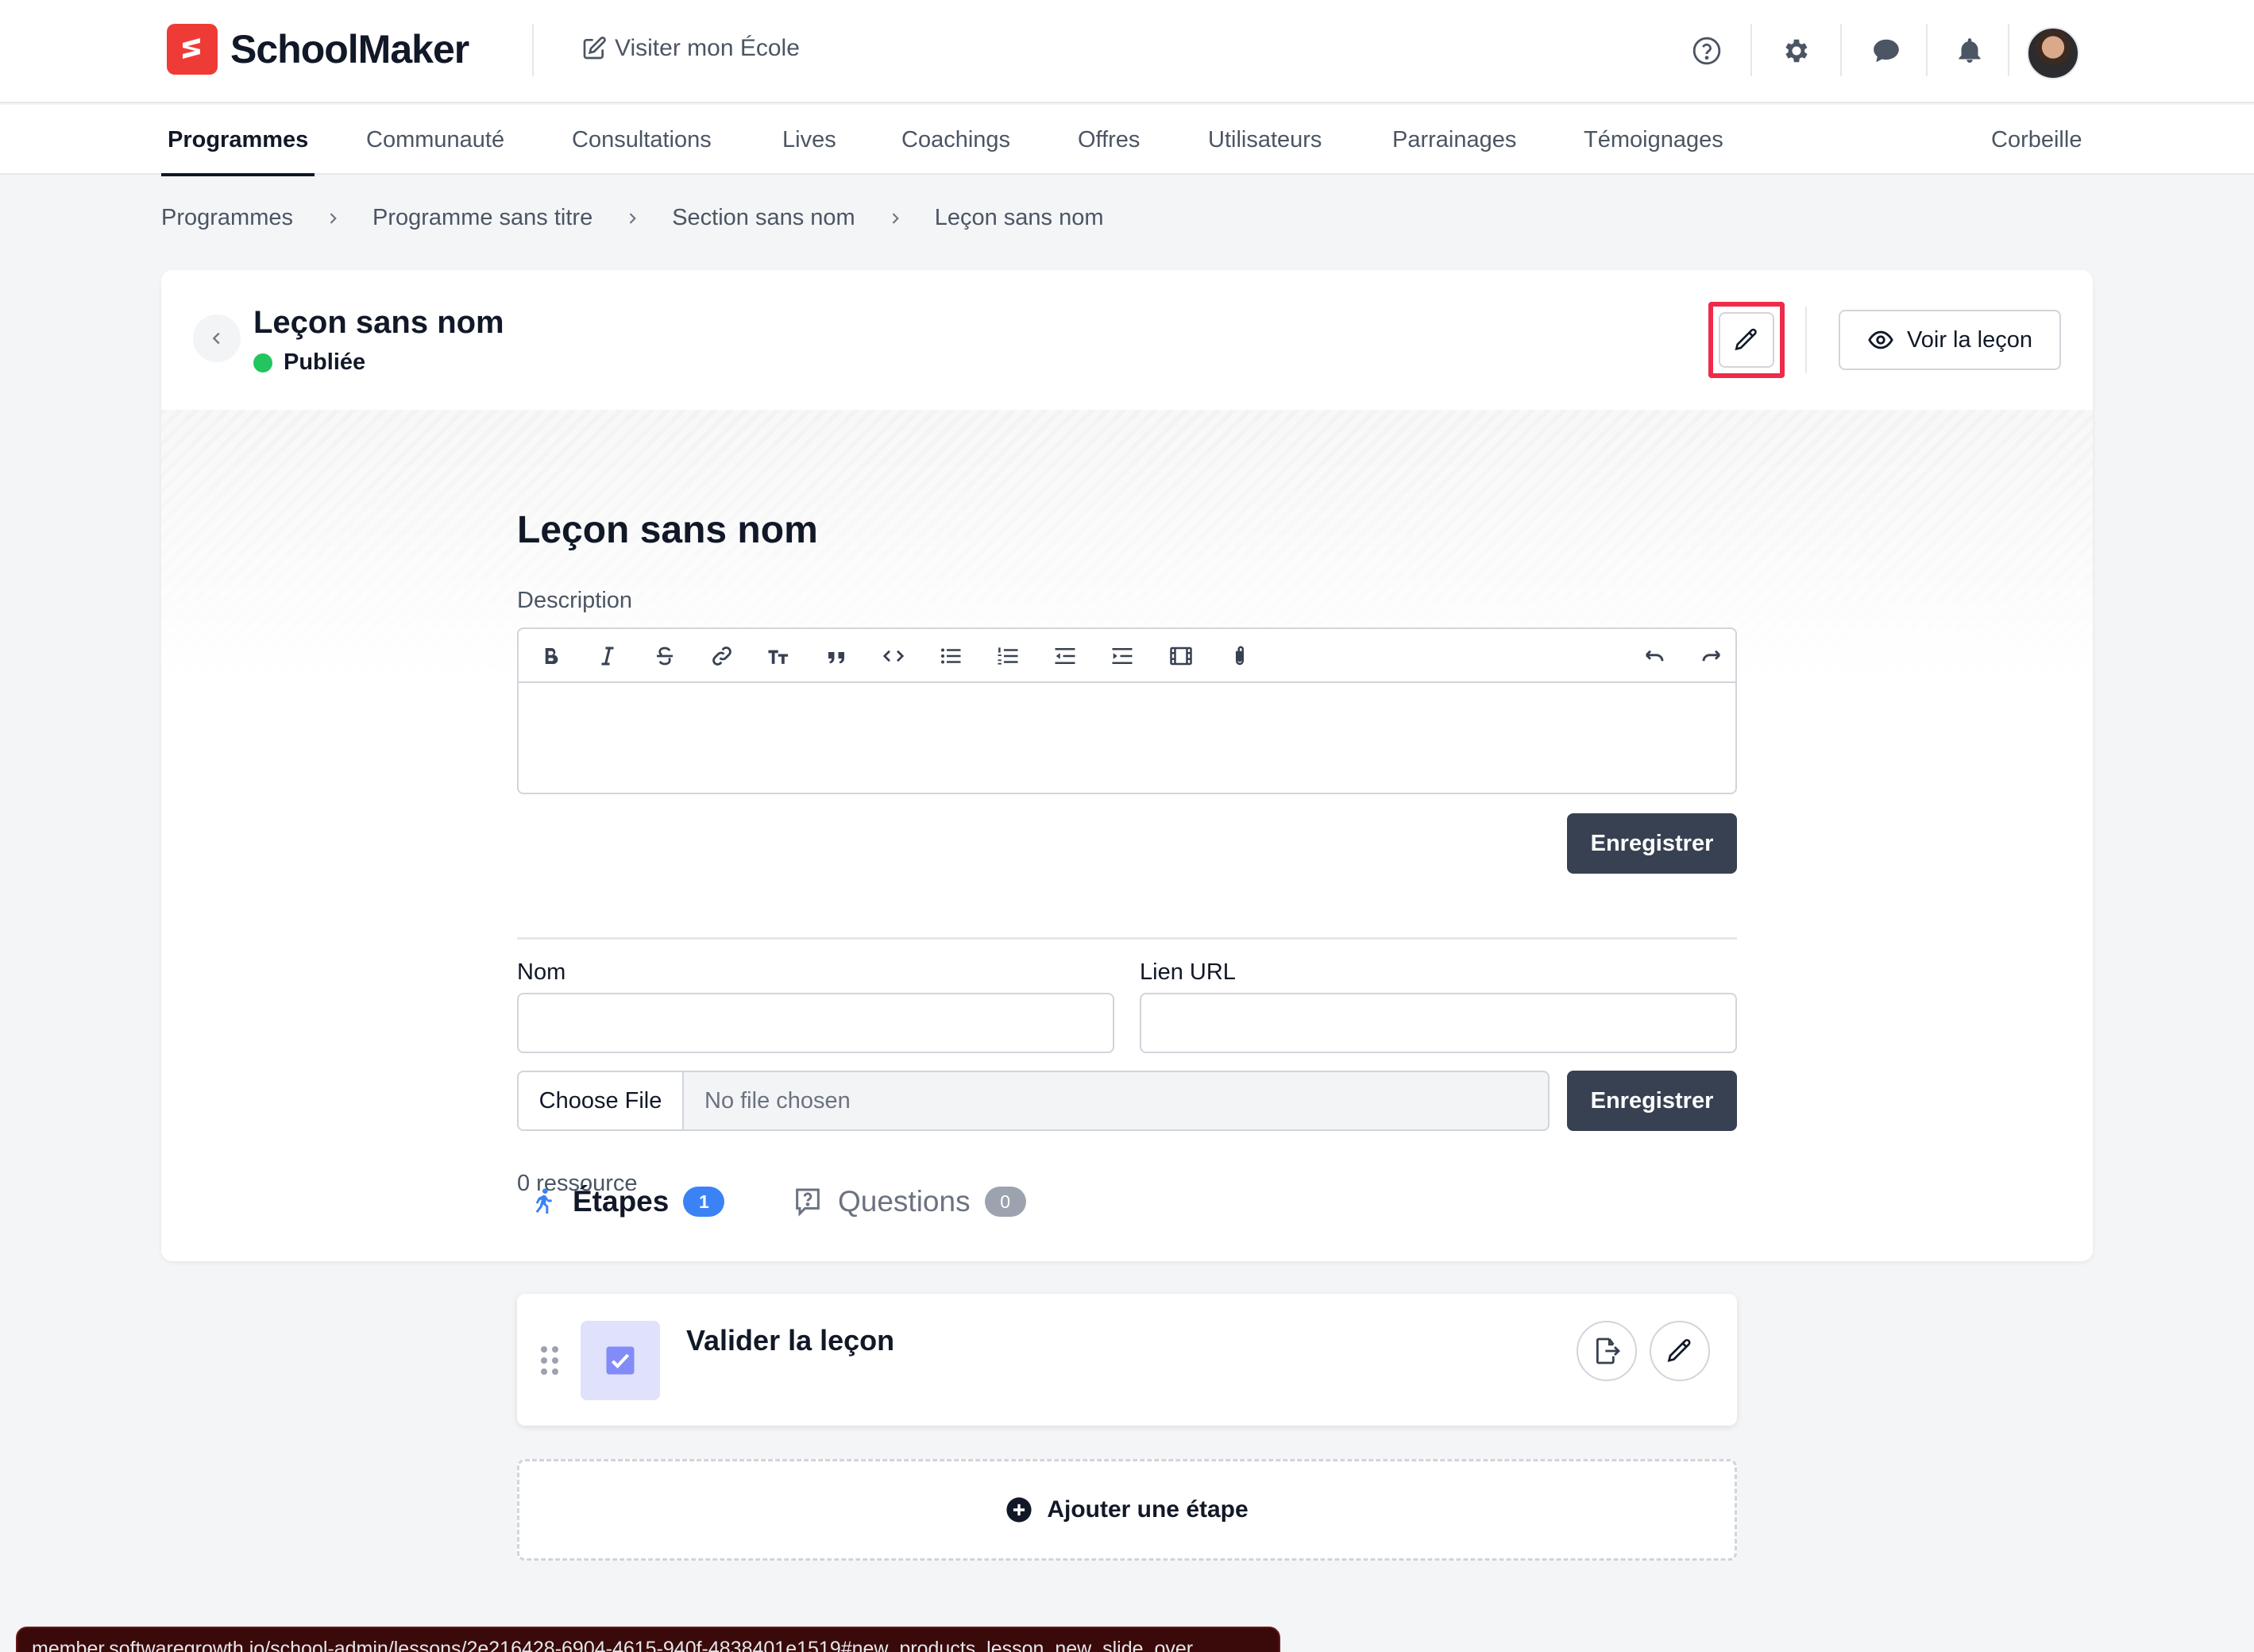 Image resolution: width=2254 pixels, height=1652 pixels. Describe the element at coordinates (1607, 1351) in the screenshot. I see `export-step-button` at that location.